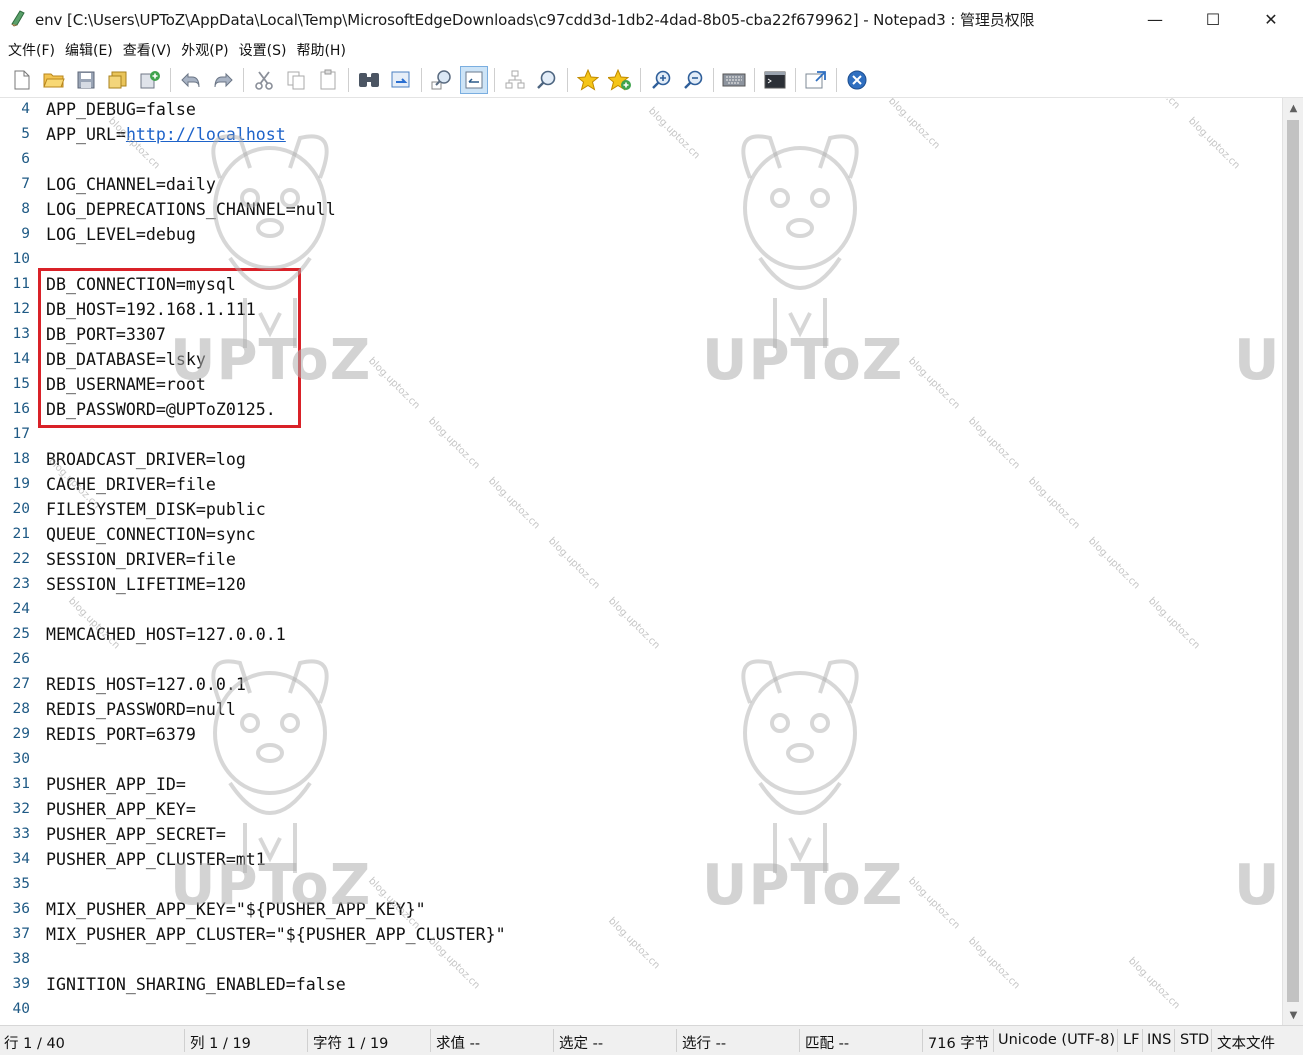  Describe the element at coordinates (161, 409) in the screenshot. I see `code-text: DB_PASSWORD=@UPToZ0125.` at that location.